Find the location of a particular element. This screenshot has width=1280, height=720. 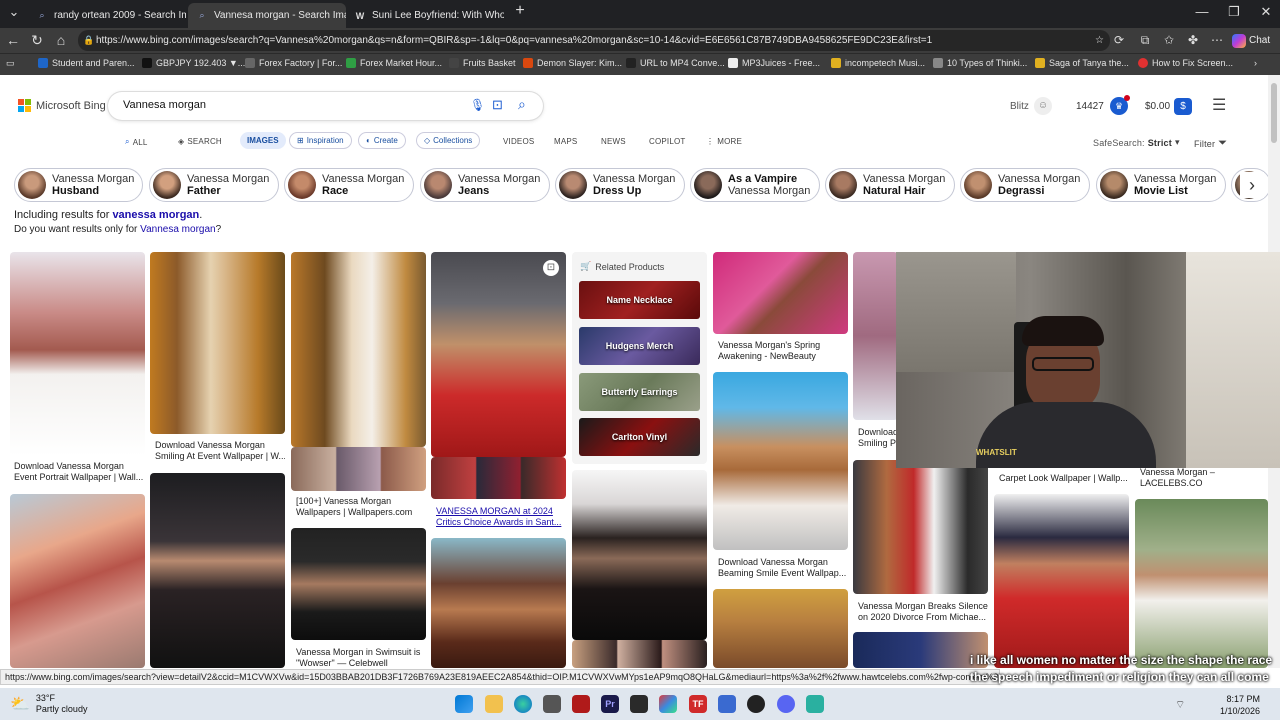

minimize-icon: — is located at coordinates (1202, 11).